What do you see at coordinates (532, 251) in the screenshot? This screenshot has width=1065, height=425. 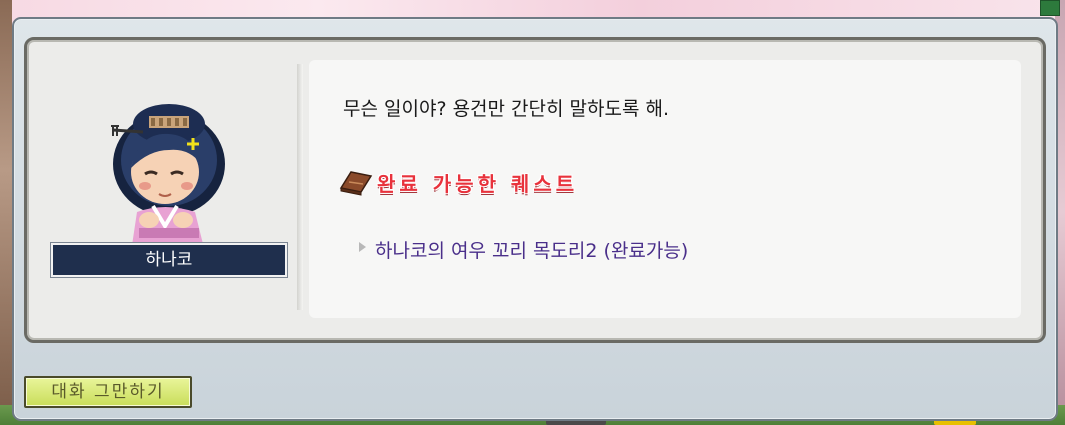 I see `quest-item-label: 하나코의 여우 꼬리 목도리2 (완료가능)` at bounding box center [532, 251].